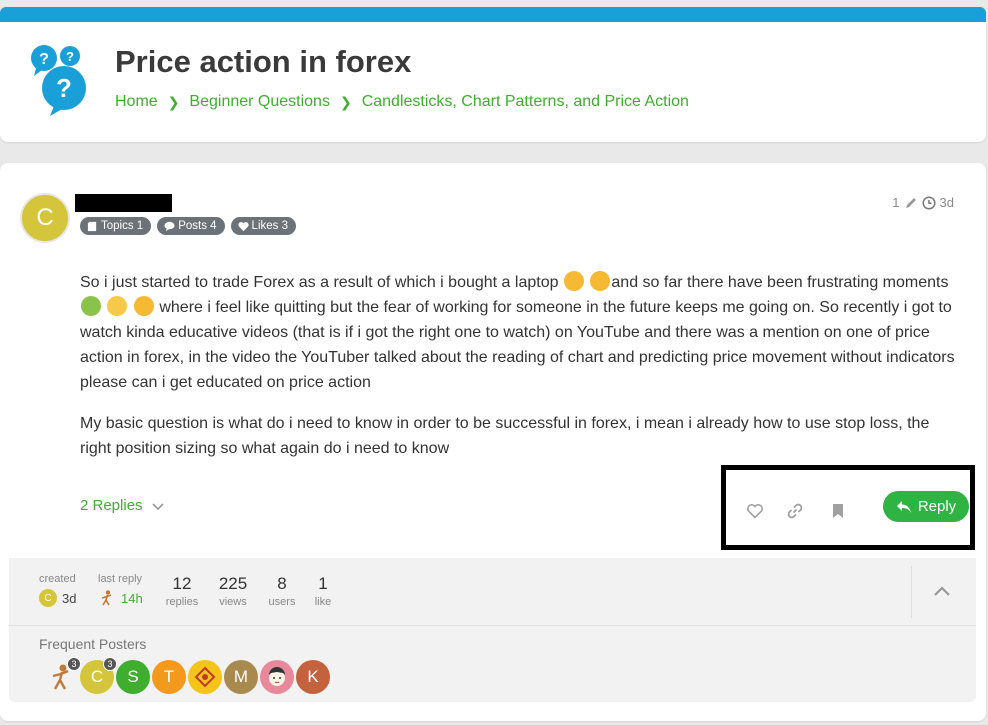 The image size is (988, 725). I want to click on reply-button: Reply, so click(926, 506).